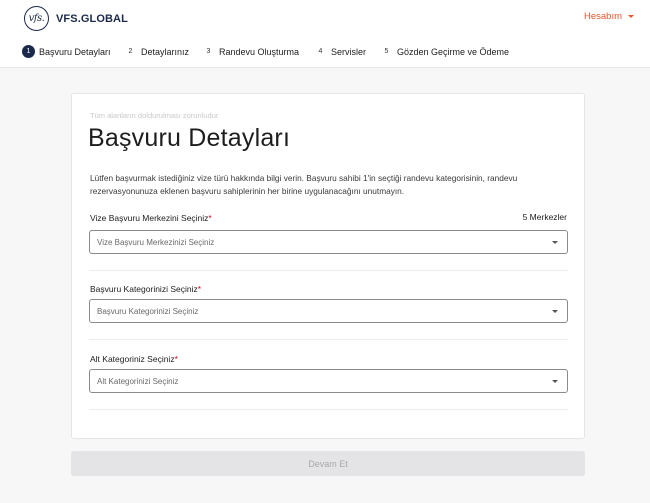 The width and height of the screenshot is (650, 503). Describe the element at coordinates (453, 51) in the screenshot. I see `step-label: Gözden Geçirme ve Ödeme` at that location.